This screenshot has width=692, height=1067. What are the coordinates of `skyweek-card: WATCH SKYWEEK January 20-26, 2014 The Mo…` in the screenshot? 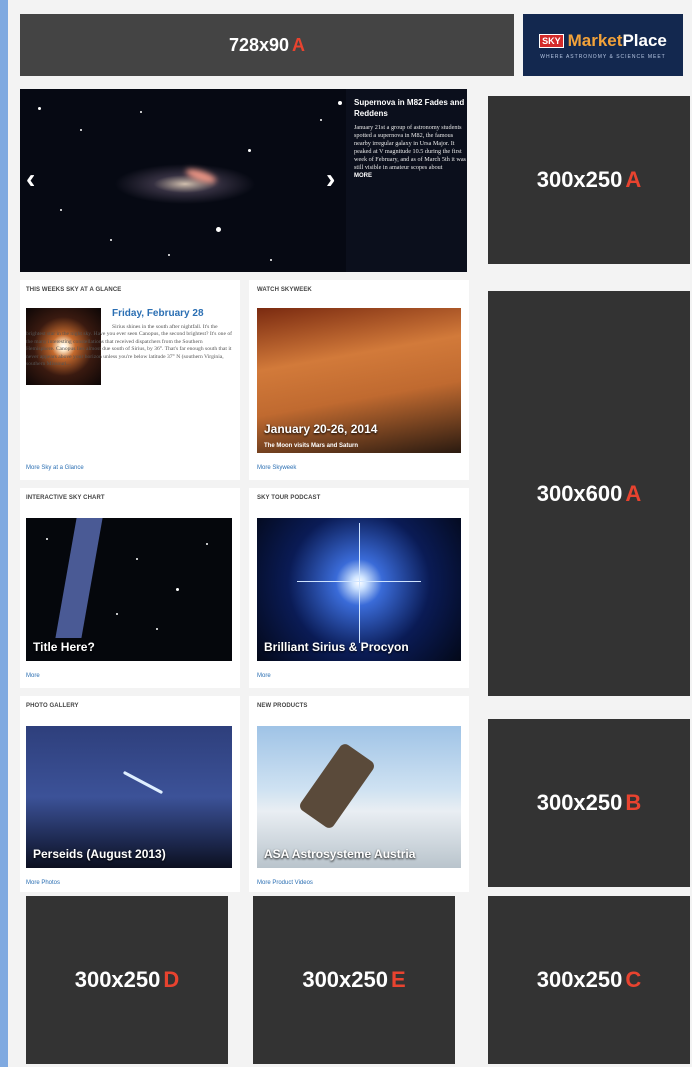 It's located at (359, 380).